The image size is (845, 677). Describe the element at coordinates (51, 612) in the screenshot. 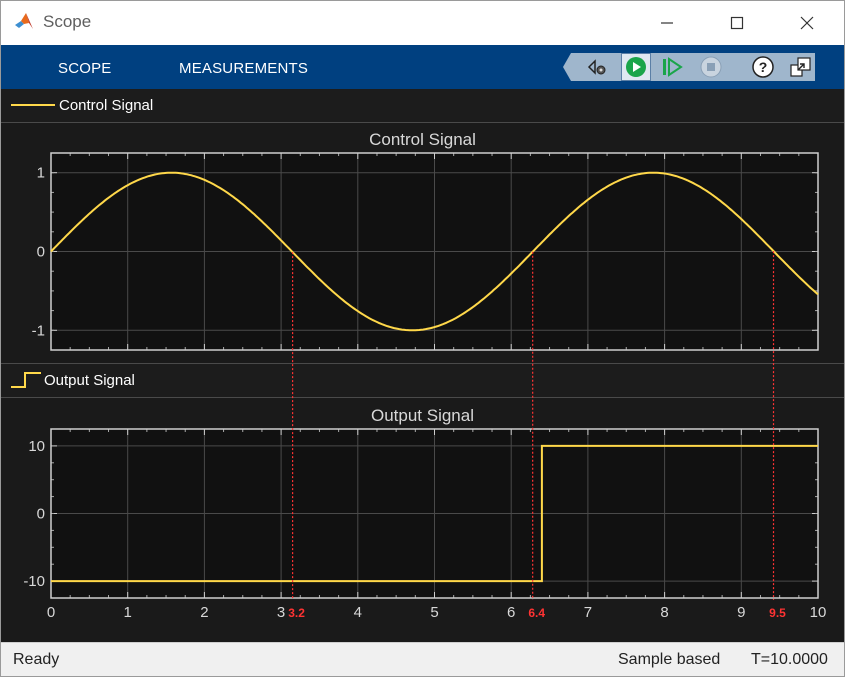

I see `x-tick-label: 0` at that location.